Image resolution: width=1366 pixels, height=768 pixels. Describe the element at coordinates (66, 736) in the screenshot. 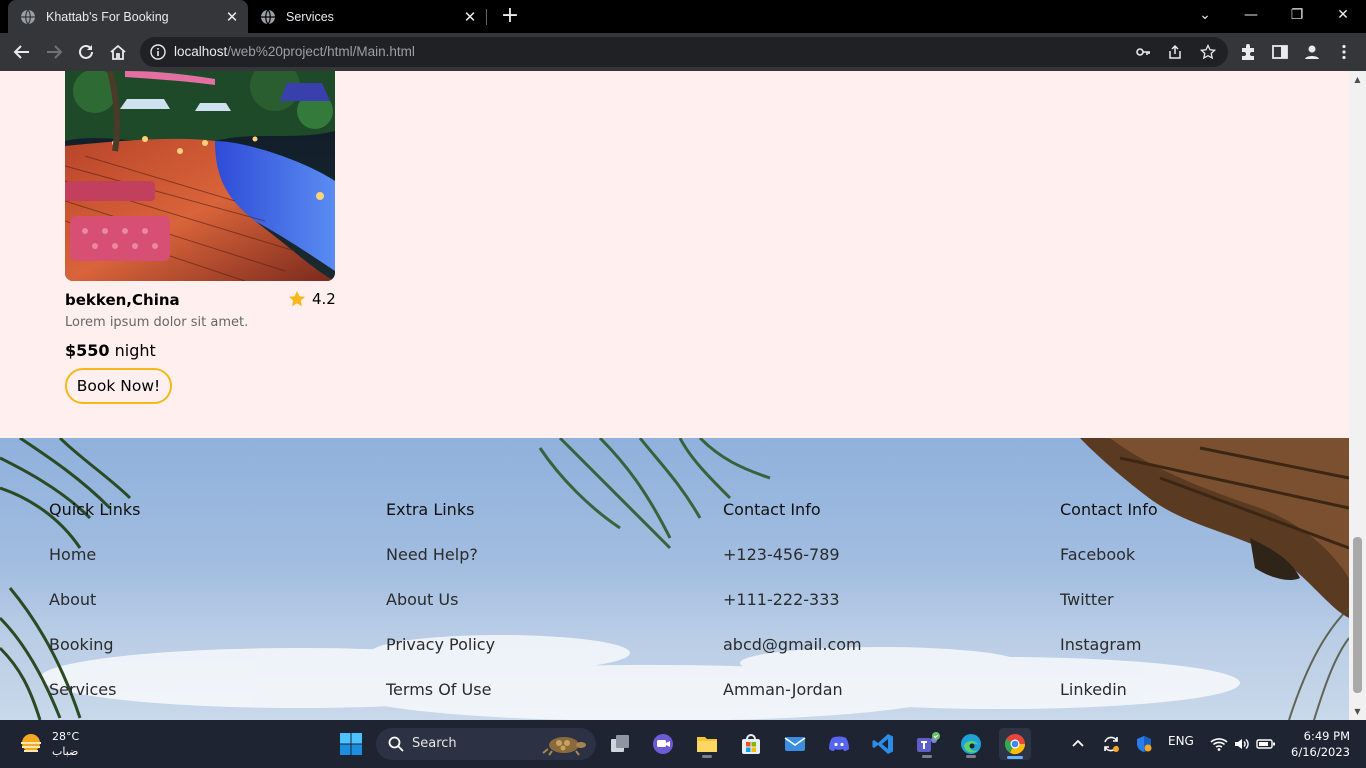

I see `weather-temperature: 28°C` at that location.